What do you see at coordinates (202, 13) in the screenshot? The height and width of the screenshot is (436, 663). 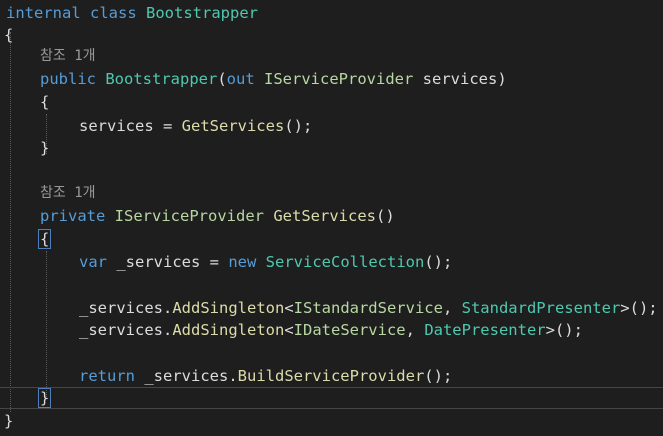 I see `class-name: Bootstrapper` at bounding box center [202, 13].